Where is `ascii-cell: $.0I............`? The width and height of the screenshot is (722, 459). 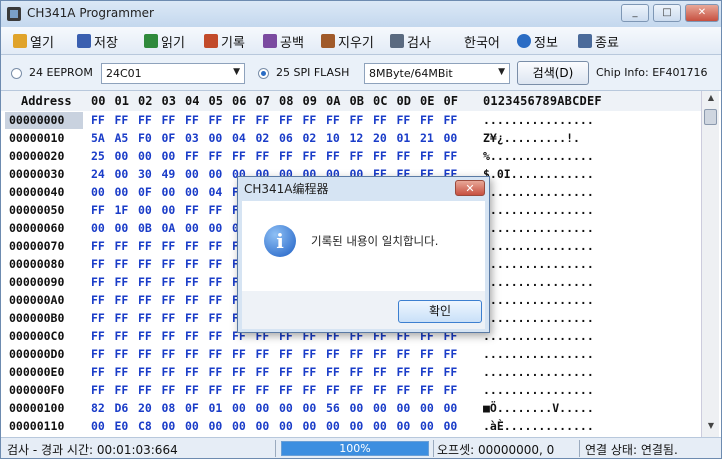
ascii-cell: $.0I............ is located at coordinates (538, 174).